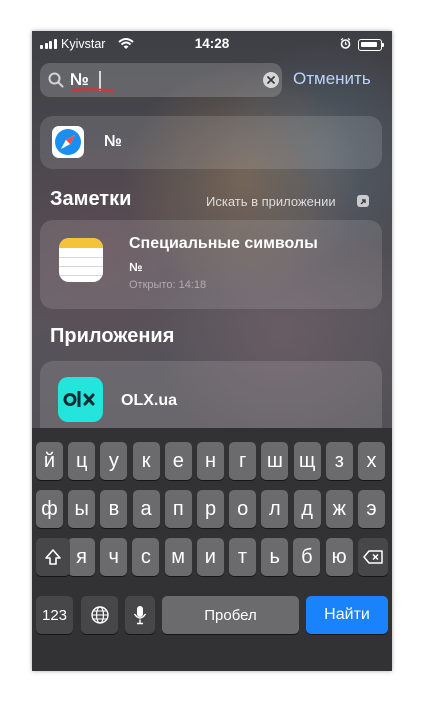 This screenshot has height=703, width=424. I want to click on key: ь, so click(275, 557).